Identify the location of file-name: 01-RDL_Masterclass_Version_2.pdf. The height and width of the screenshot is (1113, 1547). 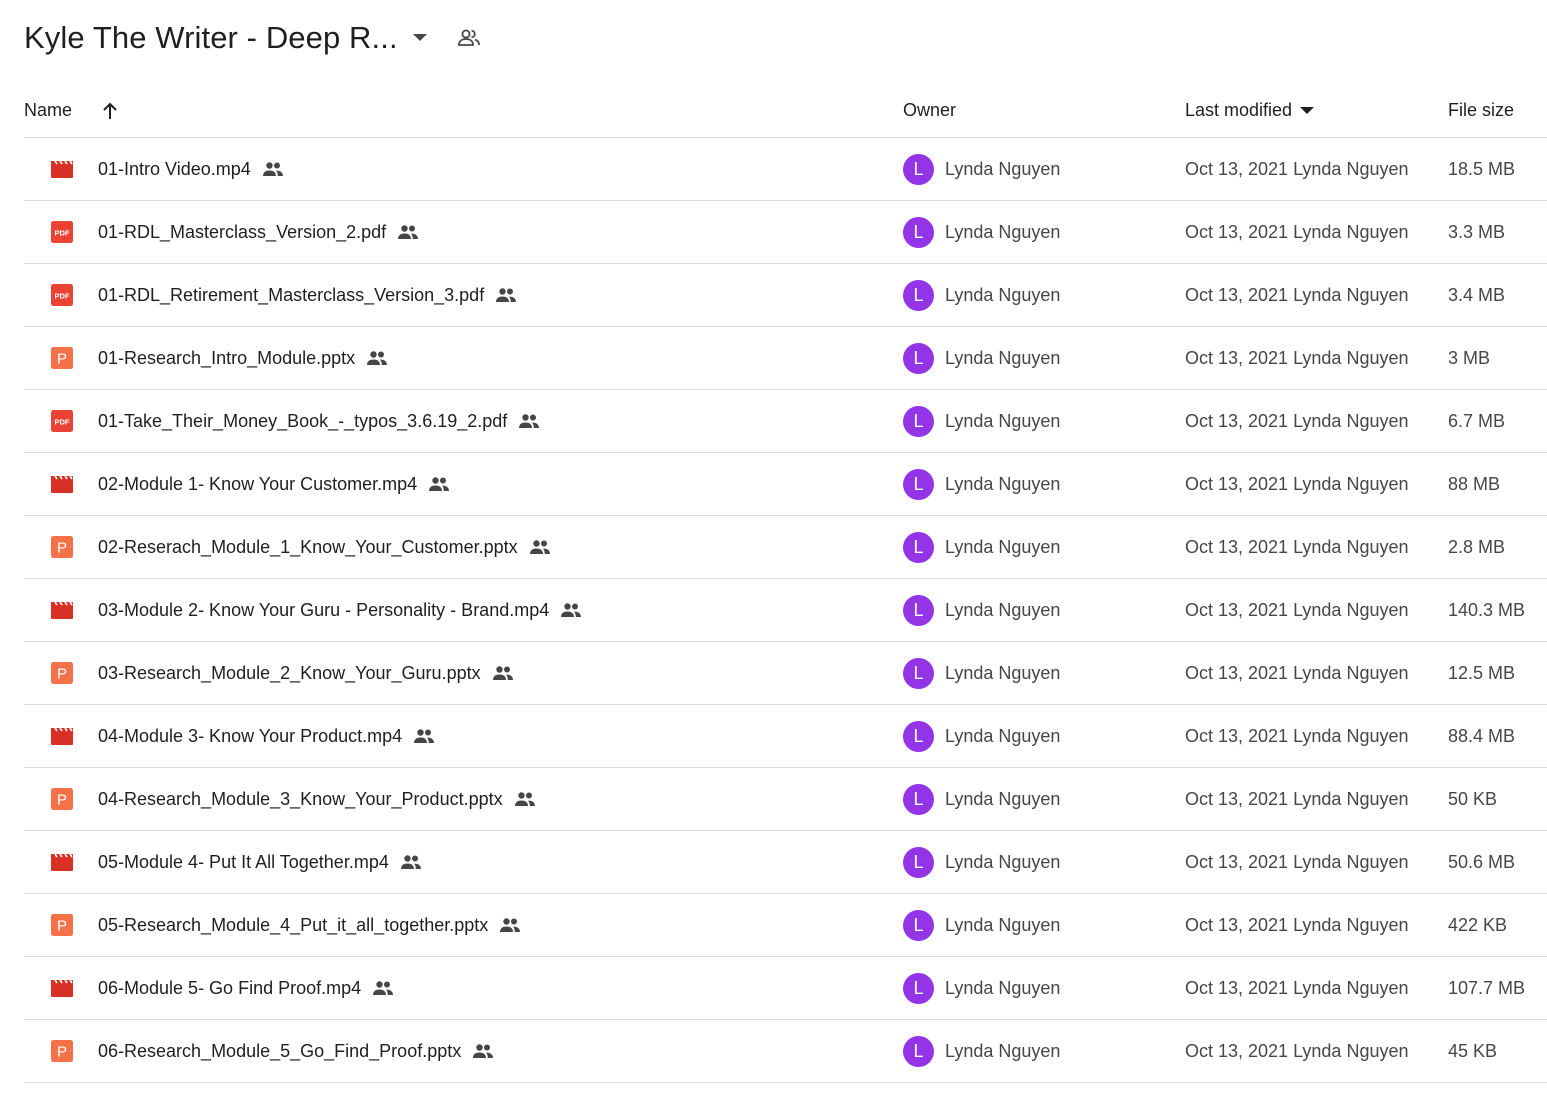
(242, 232).